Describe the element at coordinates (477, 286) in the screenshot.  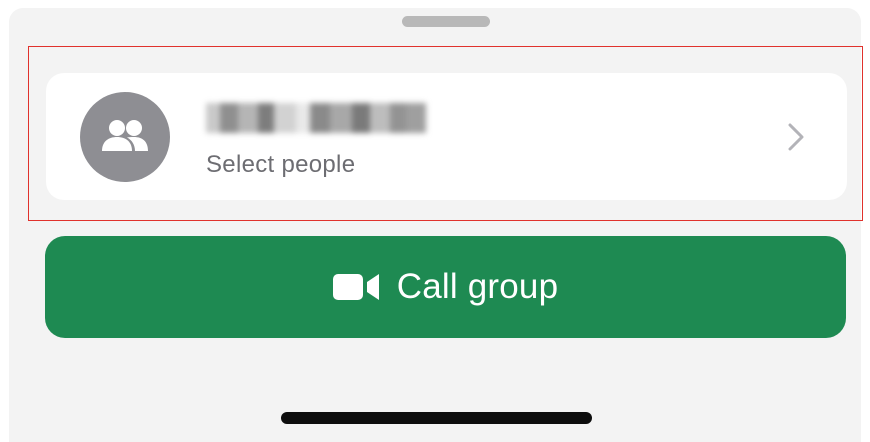
I see `call-group-label: Call group` at that location.